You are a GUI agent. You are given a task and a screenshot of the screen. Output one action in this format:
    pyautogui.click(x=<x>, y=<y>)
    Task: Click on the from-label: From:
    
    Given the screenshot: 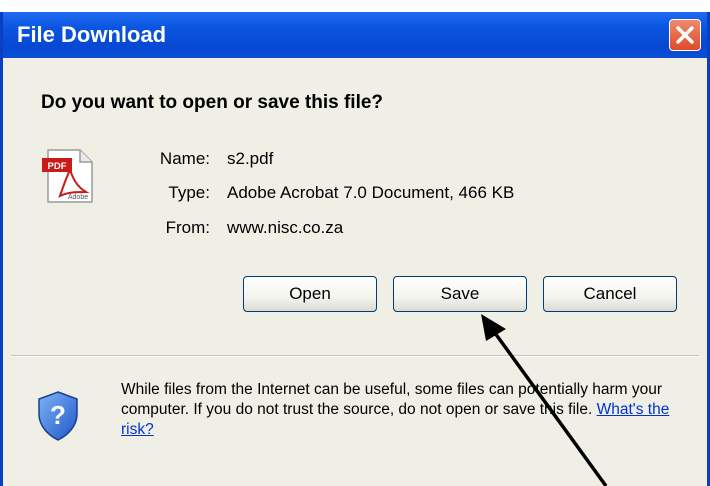 What is the action you would take?
    pyautogui.click(x=187, y=227)
    